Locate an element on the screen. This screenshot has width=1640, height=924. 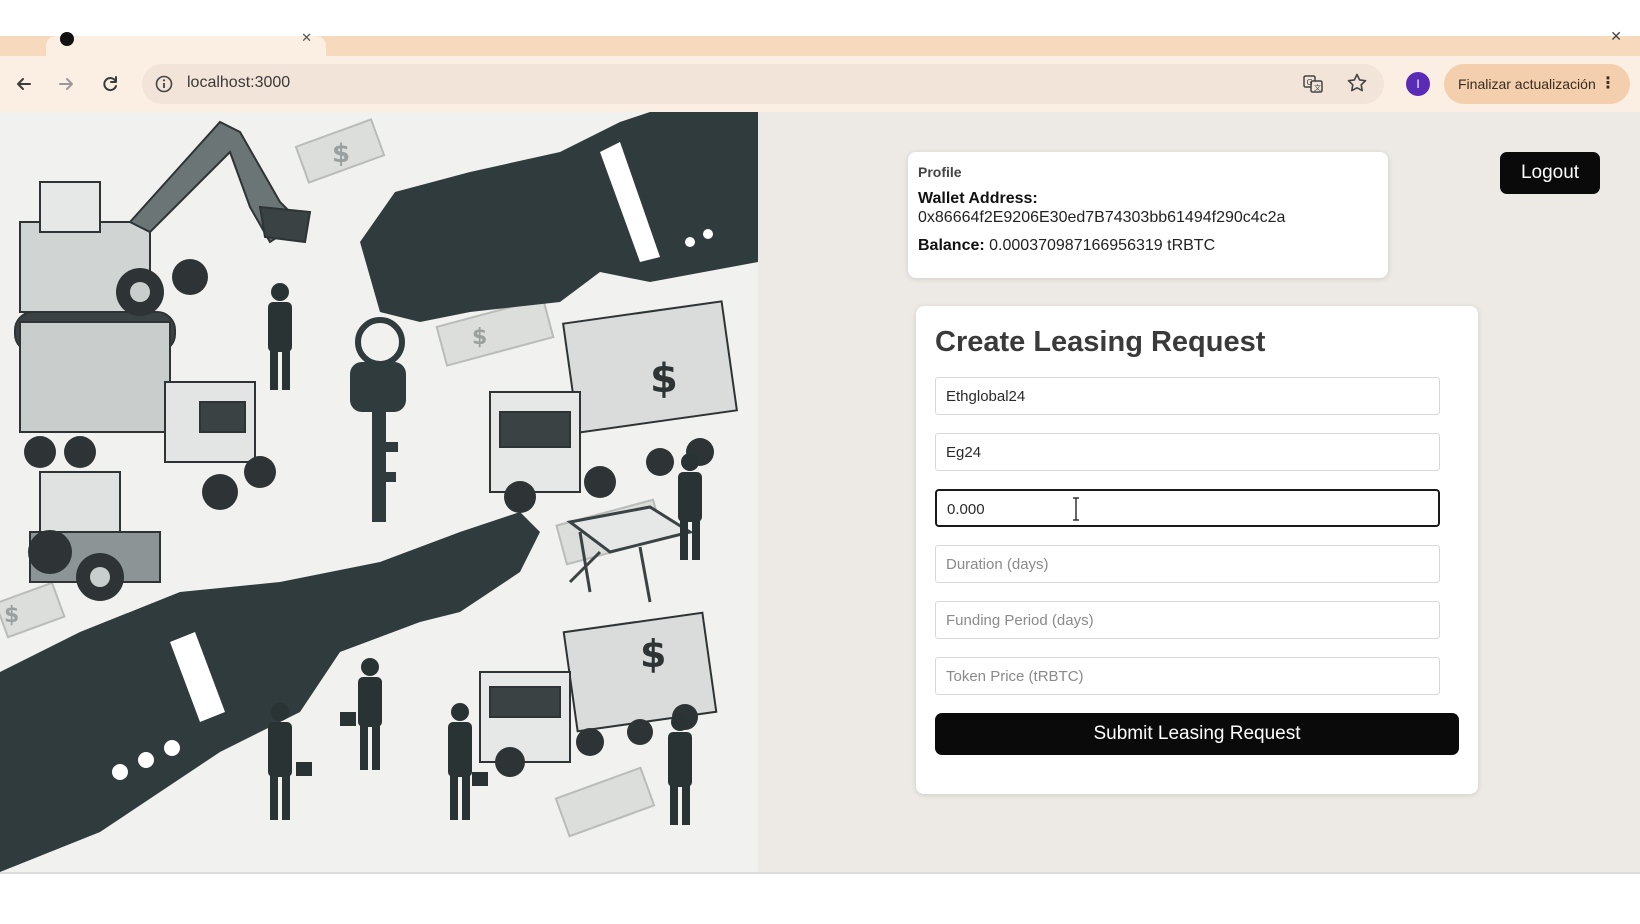
funding-period-input: Funding Period (days) is located at coordinates (1187, 620).